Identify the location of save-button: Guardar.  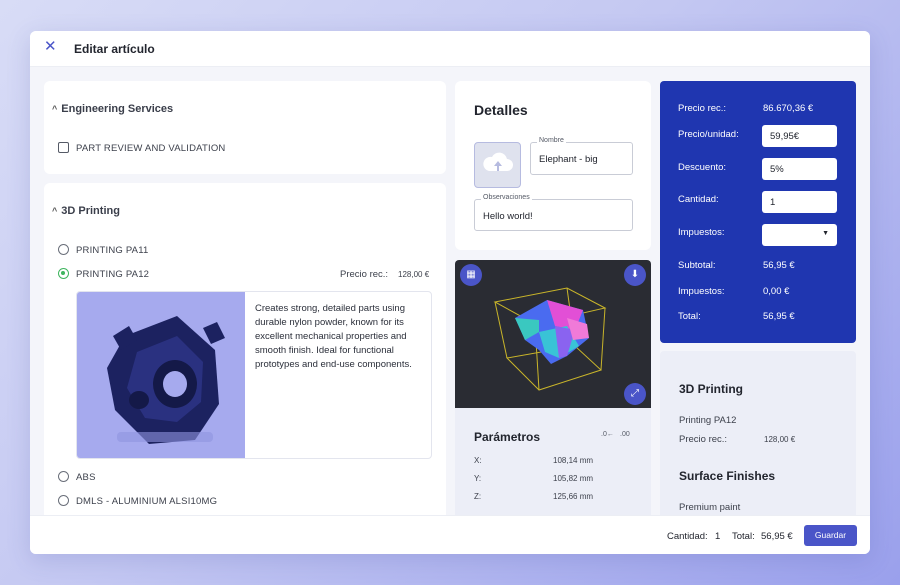
(830, 535).